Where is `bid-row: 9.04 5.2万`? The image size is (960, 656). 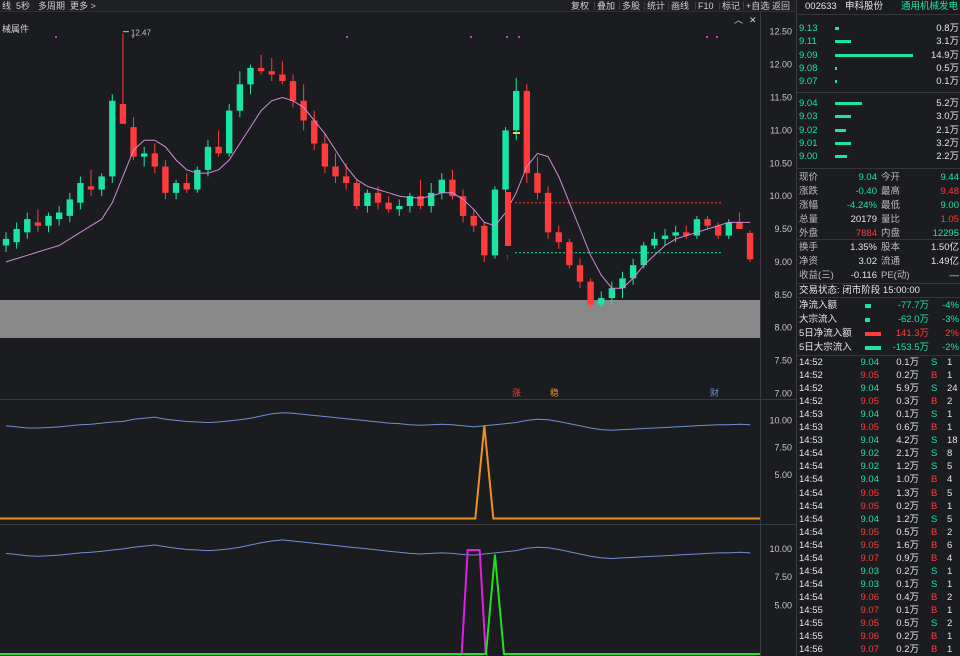 bid-row: 9.04 5.2万 is located at coordinates (878, 103).